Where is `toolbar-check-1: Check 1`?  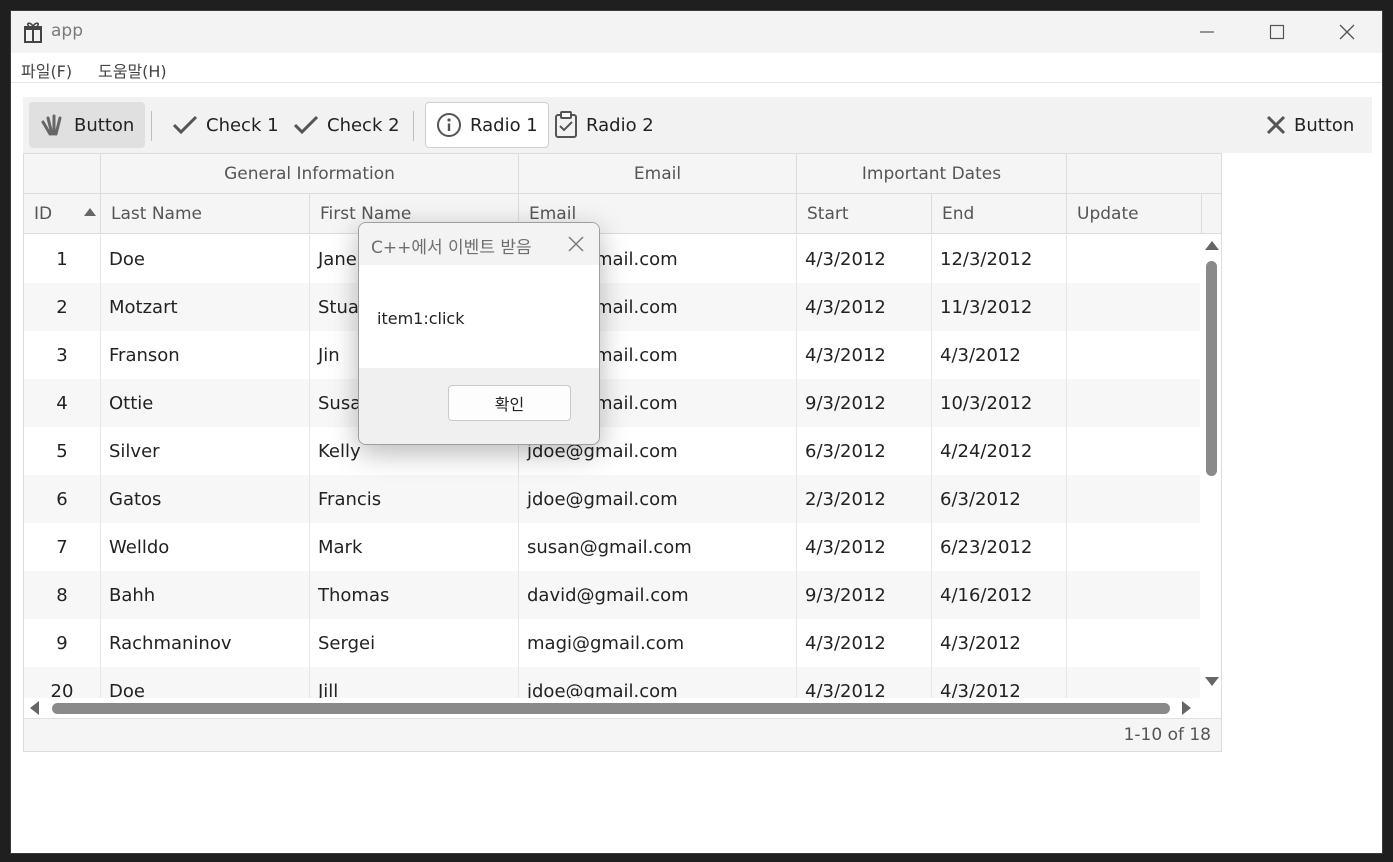 toolbar-check-1: Check 1 is located at coordinates (225, 125).